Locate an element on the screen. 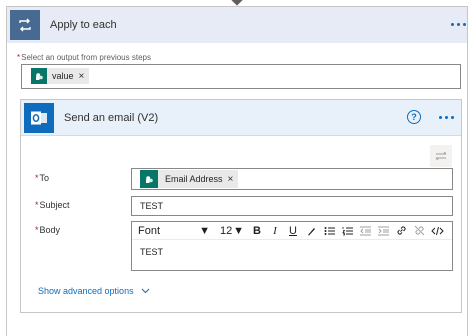 The image size is (474, 336). select-output-field: value × is located at coordinates (241, 76).